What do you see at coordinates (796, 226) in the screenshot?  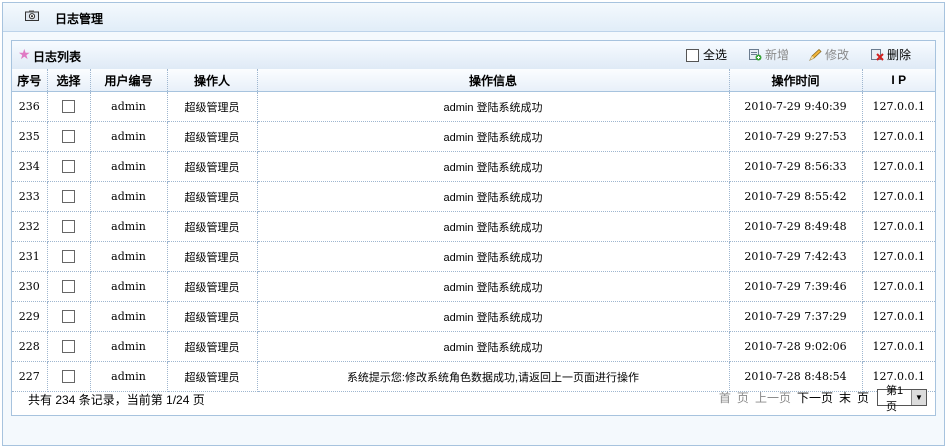 I see `cell-time: 2010-7-29 8:49:48` at bounding box center [796, 226].